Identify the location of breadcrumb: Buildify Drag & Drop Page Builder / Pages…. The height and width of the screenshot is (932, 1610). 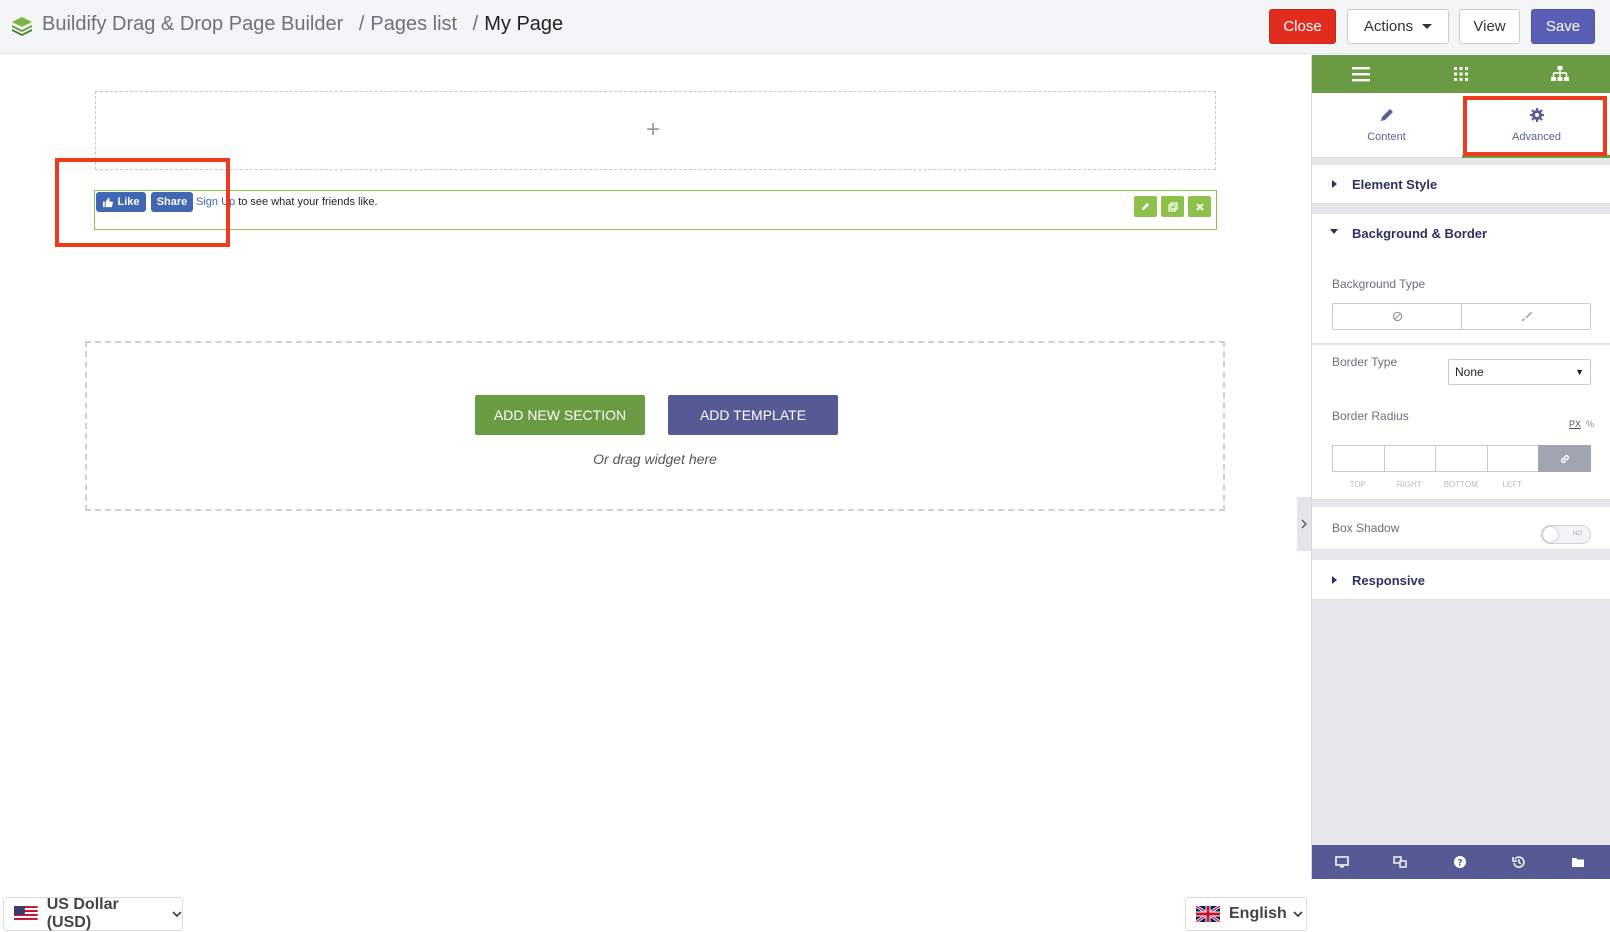
(302, 24).